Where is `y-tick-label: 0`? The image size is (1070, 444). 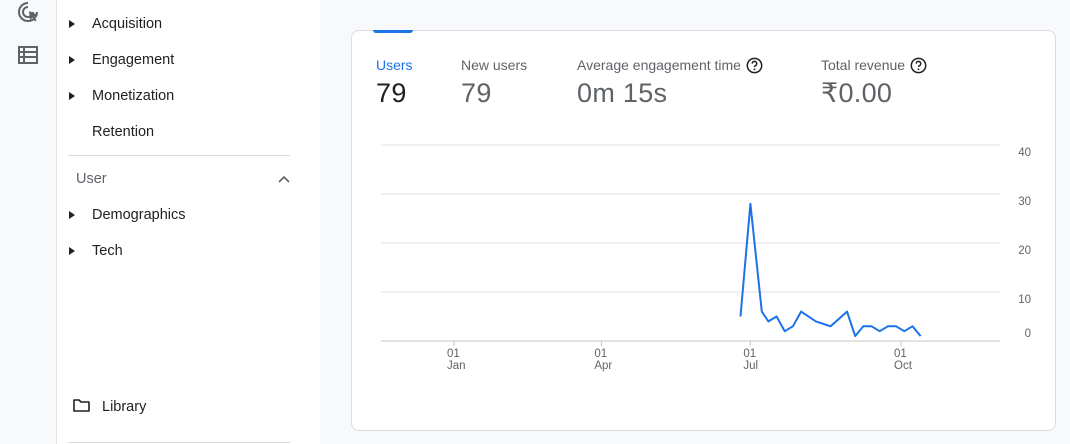 y-tick-label: 0 is located at coordinates (1028, 334).